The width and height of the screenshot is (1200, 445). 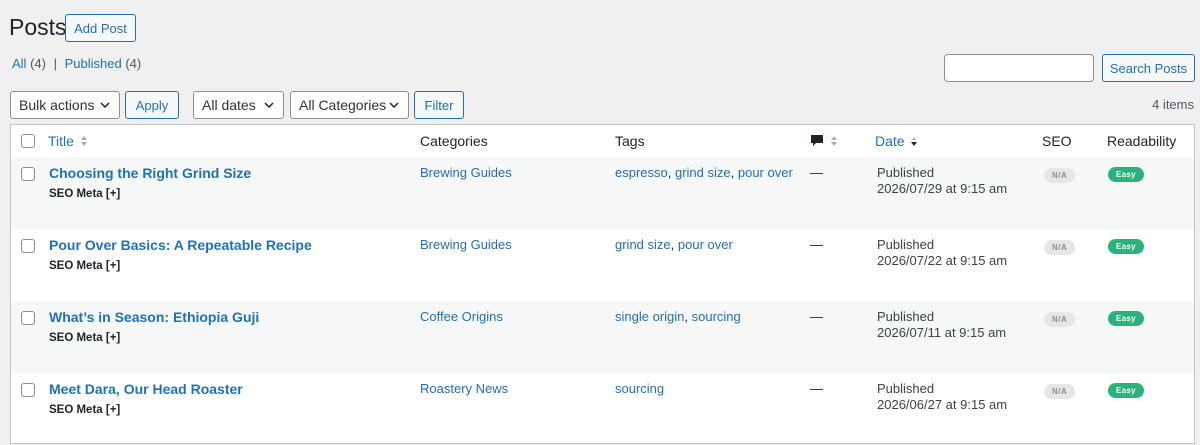 What do you see at coordinates (133, 63) in the screenshot?
I see `filter-published-count: (4)` at bounding box center [133, 63].